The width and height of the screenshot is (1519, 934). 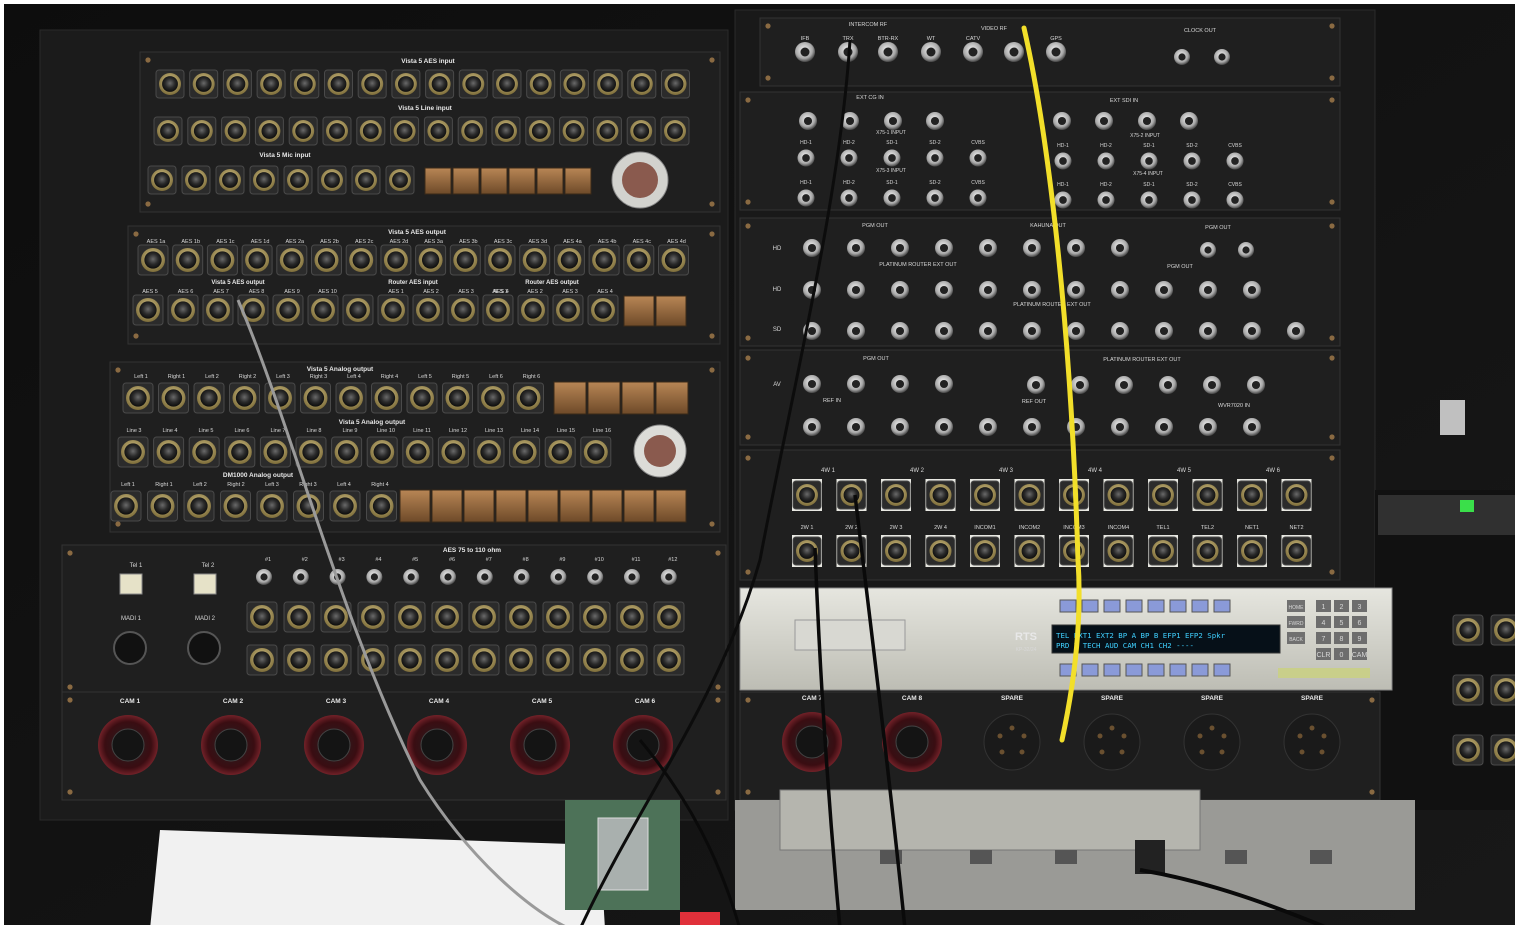 What do you see at coordinates (530, 431) in the screenshot?
I see `analog-output2-label: Line 14` at bounding box center [530, 431].